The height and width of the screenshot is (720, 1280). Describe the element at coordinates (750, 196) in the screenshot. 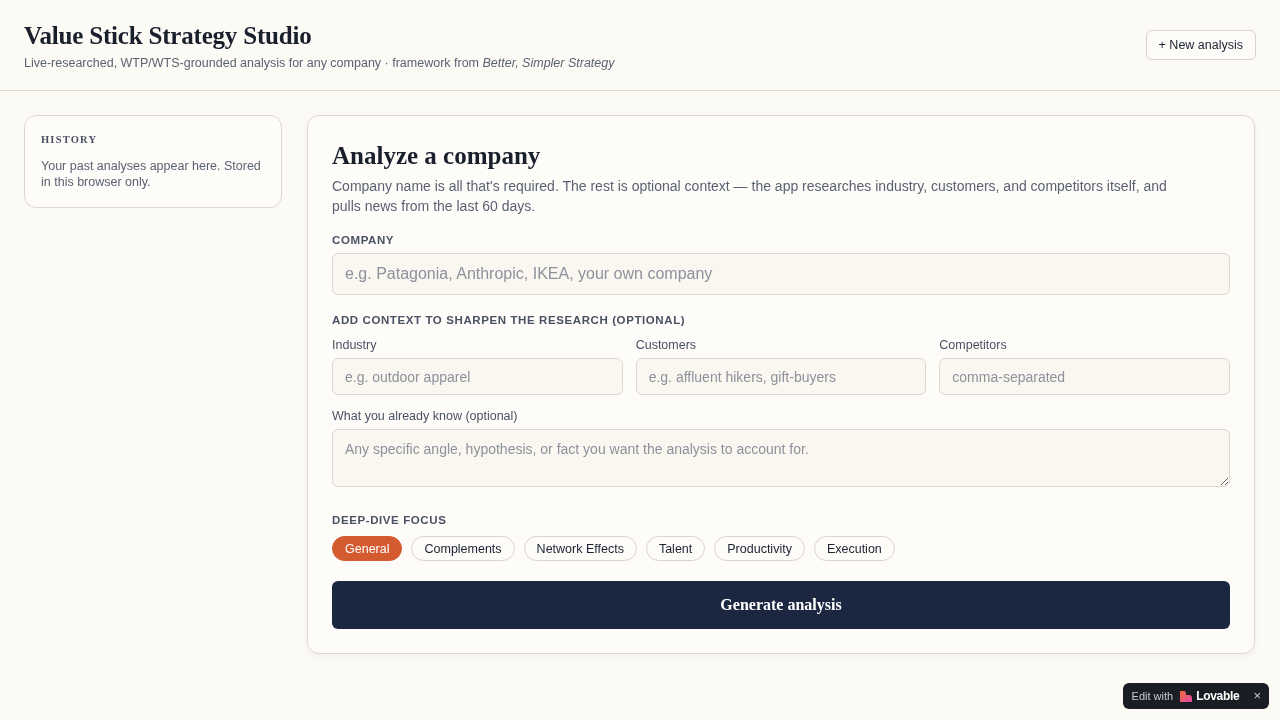

I see `form-description: Company name is all that's required. The rest is optional context — the app researches industry, customers, and competitors itself, and pulls news from the last 60 days.` at that location.